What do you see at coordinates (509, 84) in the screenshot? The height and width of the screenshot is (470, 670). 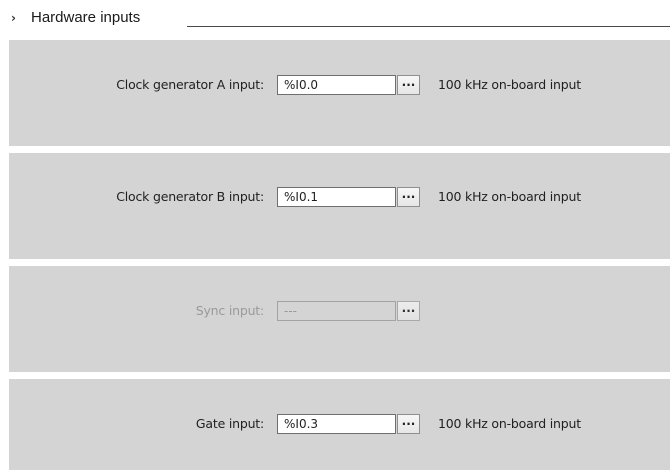 I see `clock-generator-a-hint: 100 kHz on-board input` at bounding box center [509, 84].